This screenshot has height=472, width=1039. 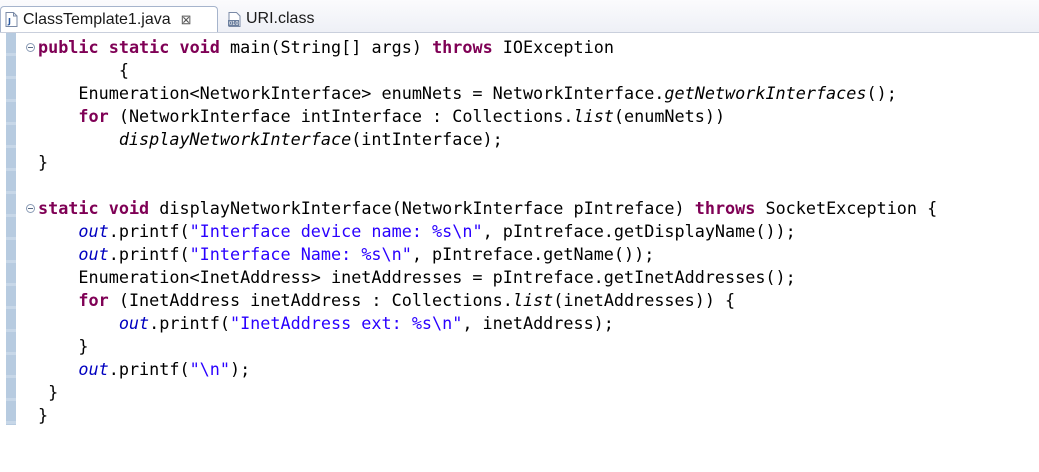 I want to click on code-line, so click(x=487, y=185).